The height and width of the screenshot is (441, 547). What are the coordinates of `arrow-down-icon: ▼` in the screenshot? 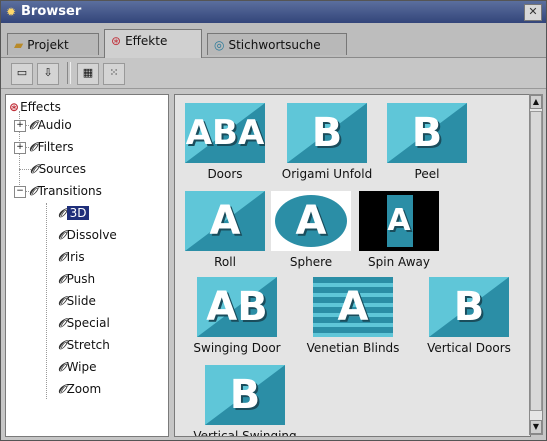 It's located at (536, 426).